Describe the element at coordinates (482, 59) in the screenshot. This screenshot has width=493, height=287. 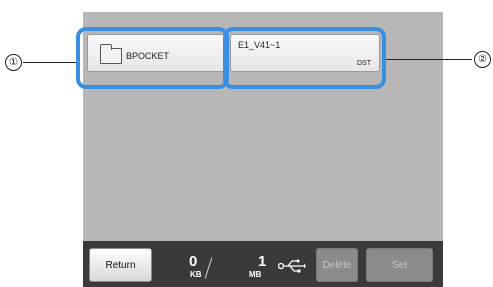
I see `callout-number-2: ②` at that location.